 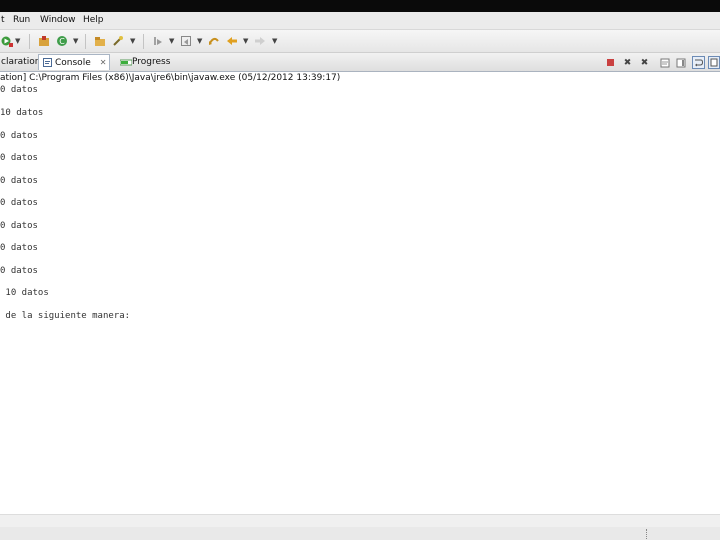 I want to click on pin-console-icon, so click(x=714, y=62).